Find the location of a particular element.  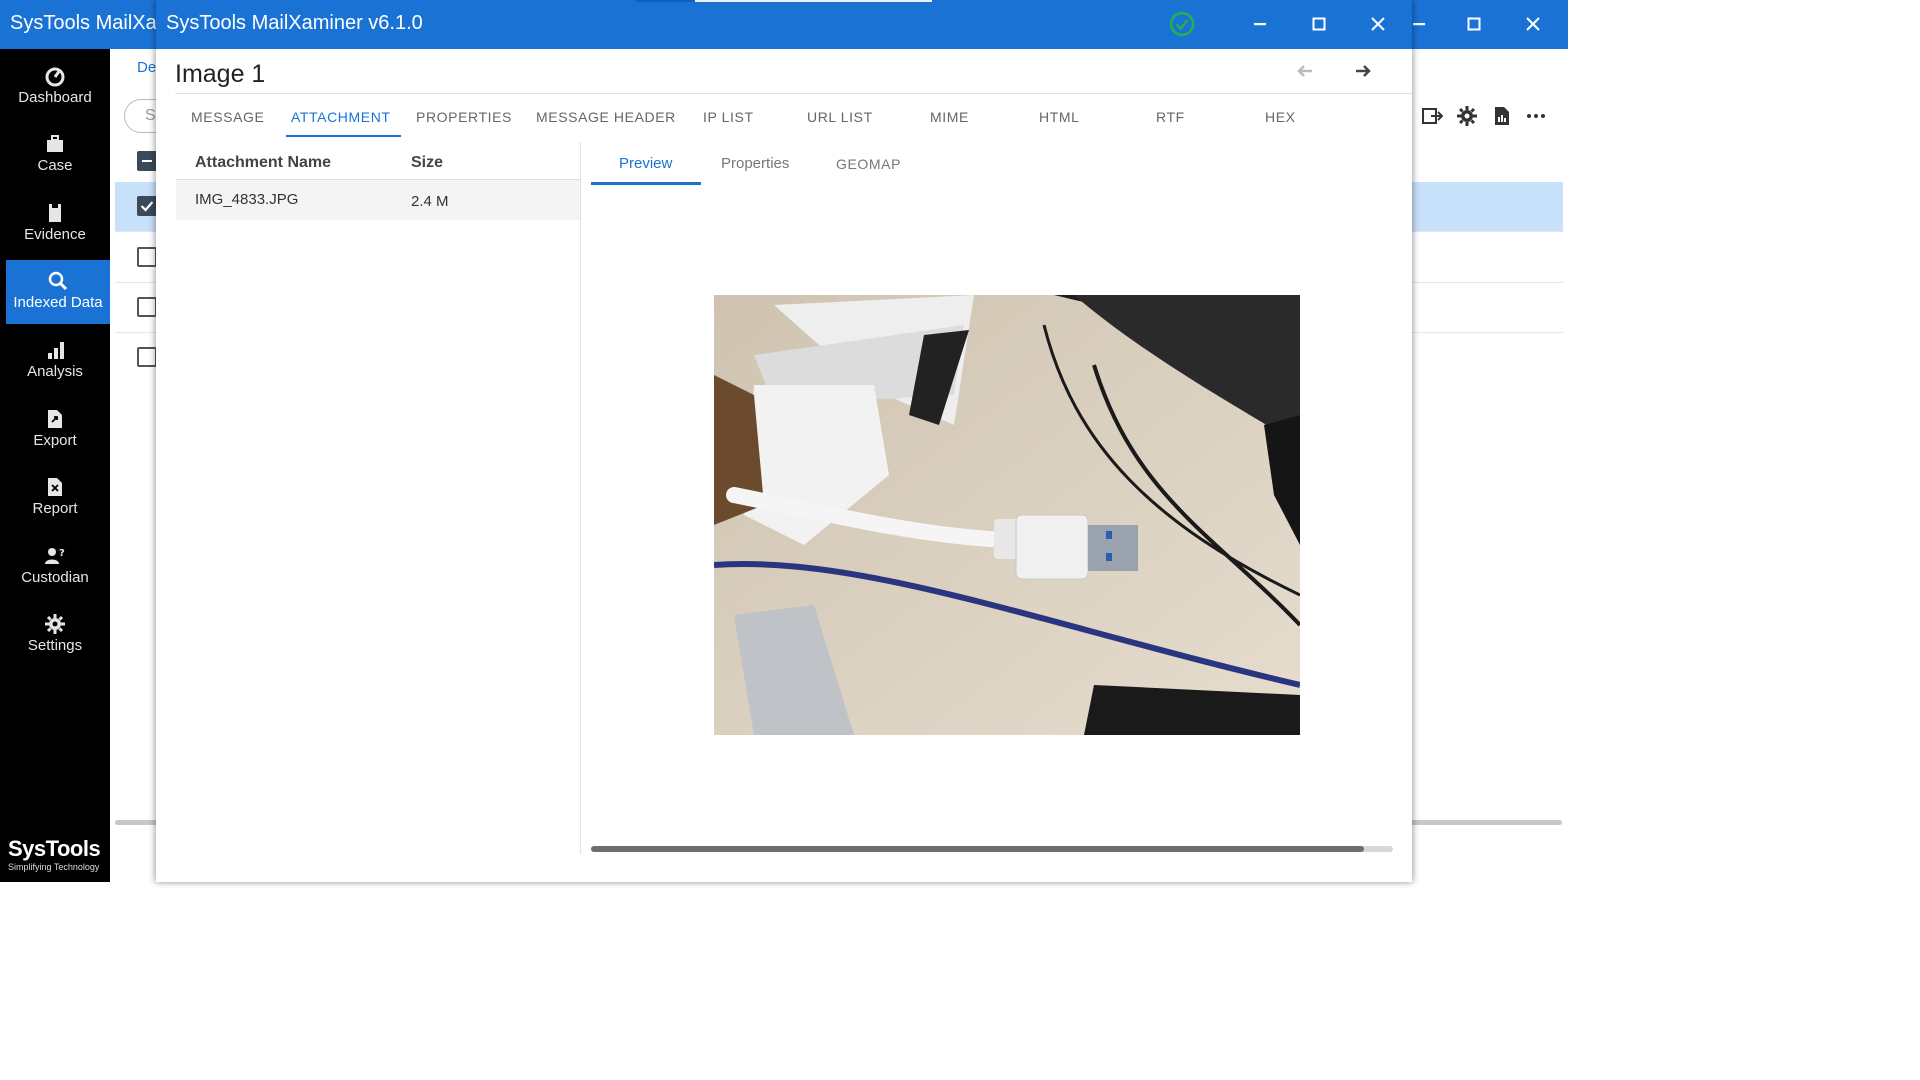

status-ok-icon is located at coordinates (1182, 24).